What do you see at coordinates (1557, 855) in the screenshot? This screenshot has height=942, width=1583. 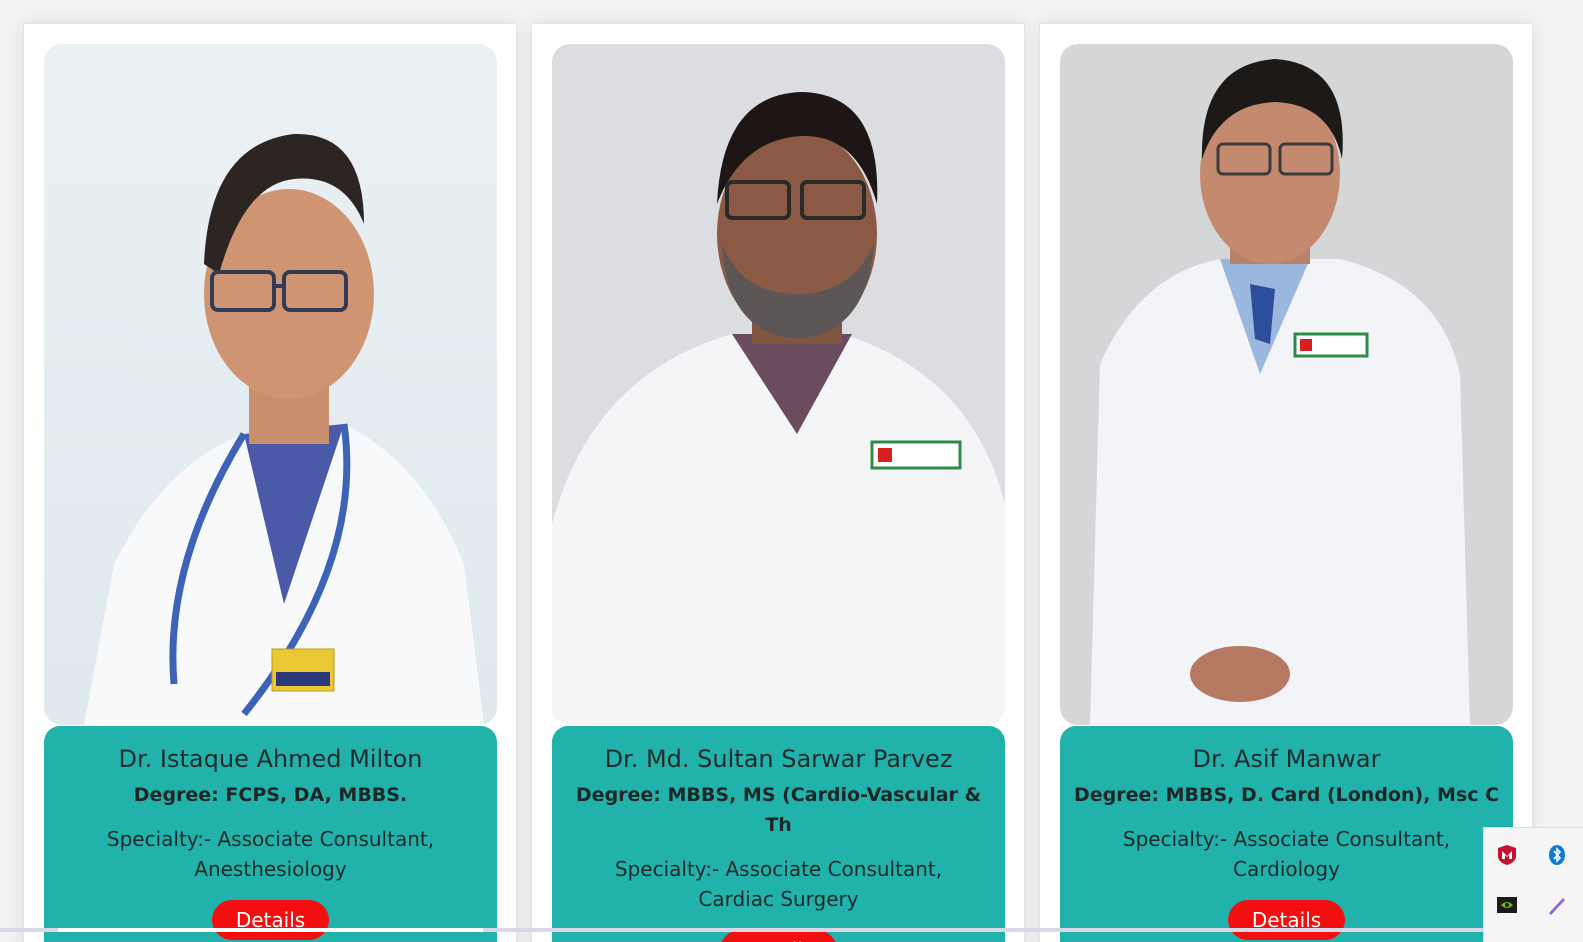 I see `bluetooth-icon` at bounding box center [1557, 855].